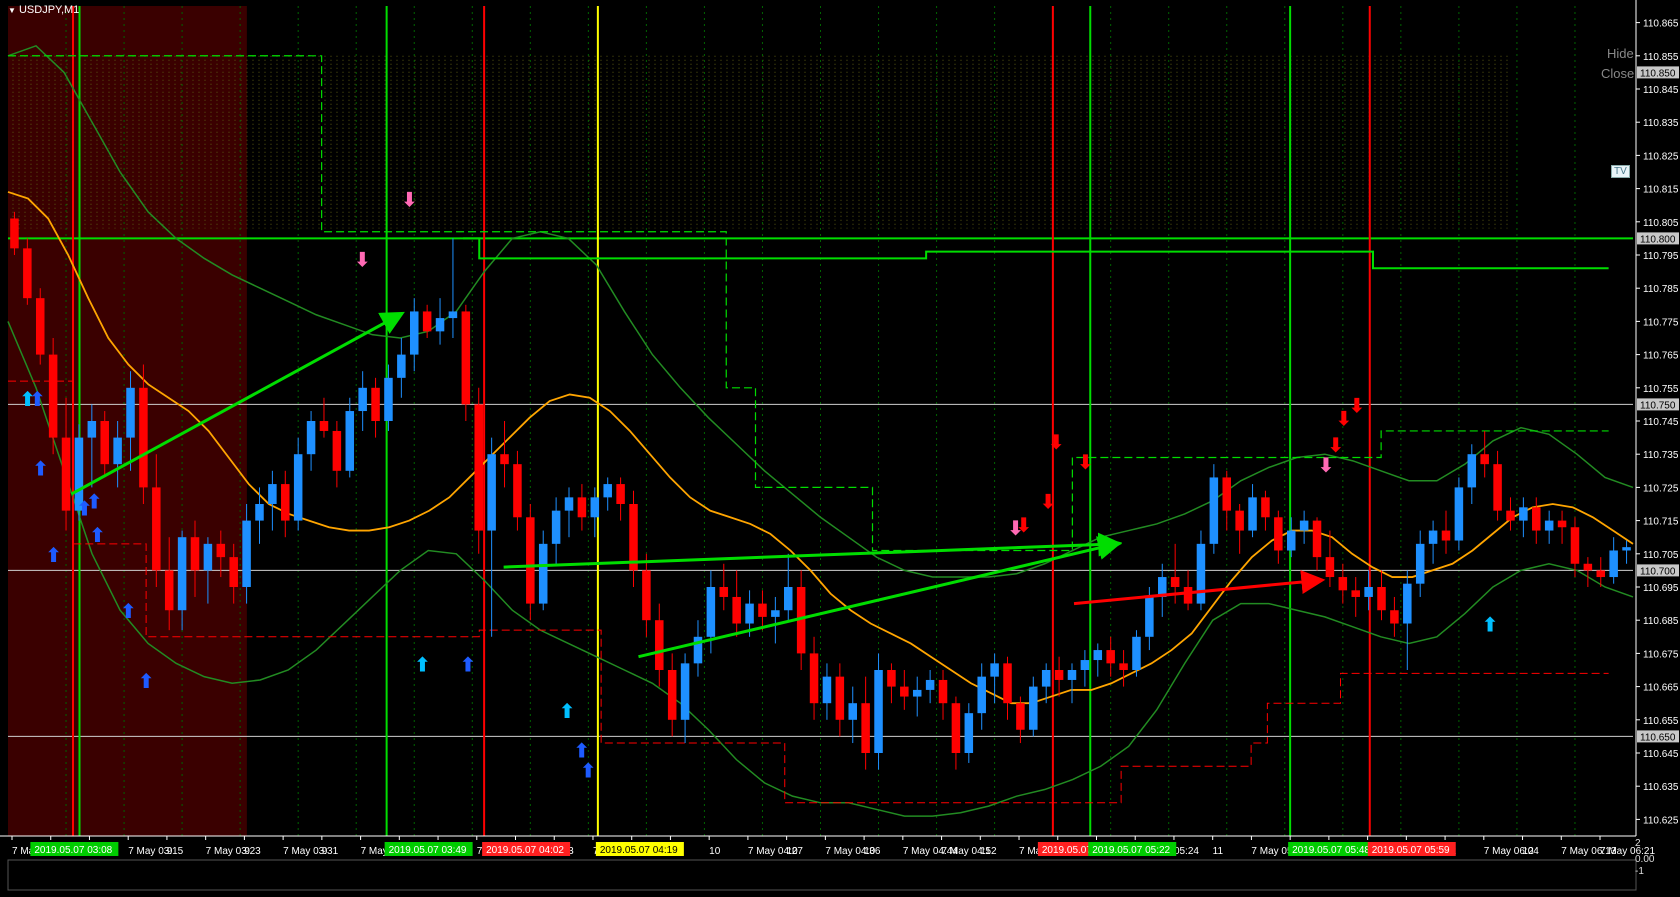 The height and width of the screenshot is (897, 1680). I want to click on symbol-header: ▼ USDJPY,M1, so click(43, 10).